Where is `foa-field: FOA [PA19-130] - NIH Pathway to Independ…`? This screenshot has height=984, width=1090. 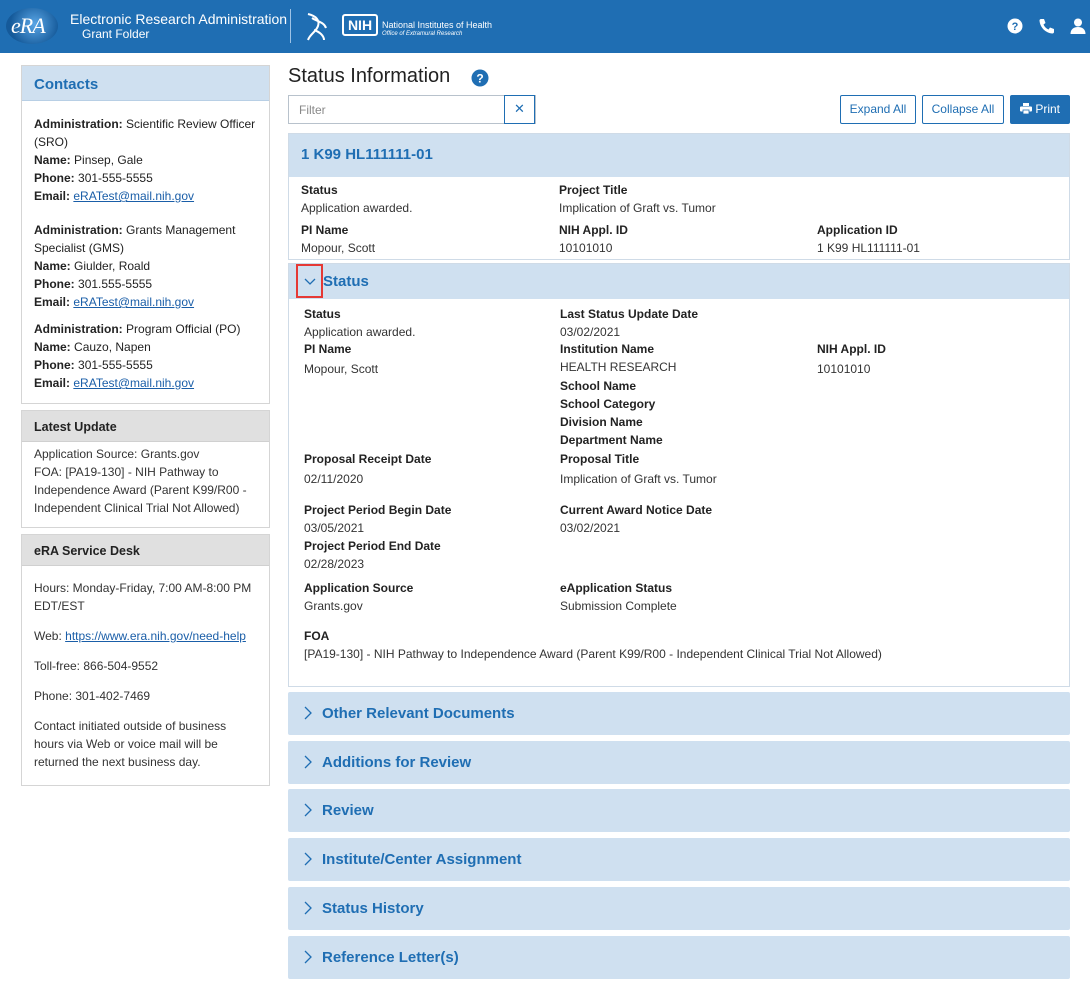 foa-field: FOA [PA19-130] - NIH Pathway to Independ… is located at coordinates (593, 645).